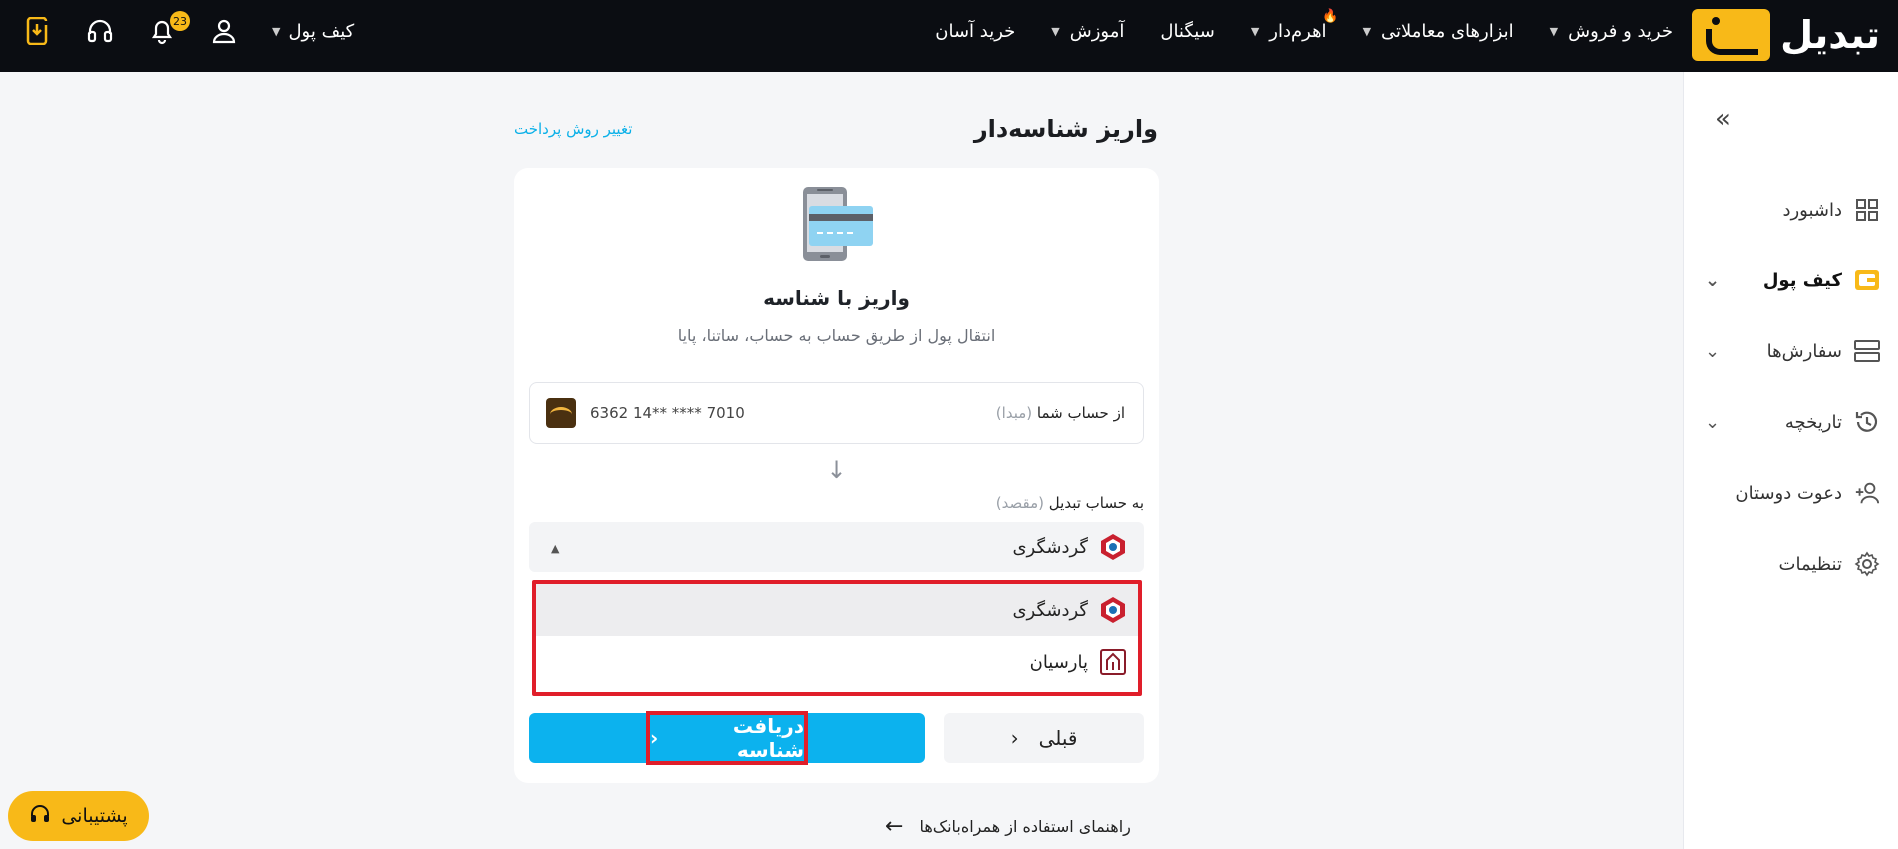  I want to click on support-button: پشتیبانی, so click(78, 816).